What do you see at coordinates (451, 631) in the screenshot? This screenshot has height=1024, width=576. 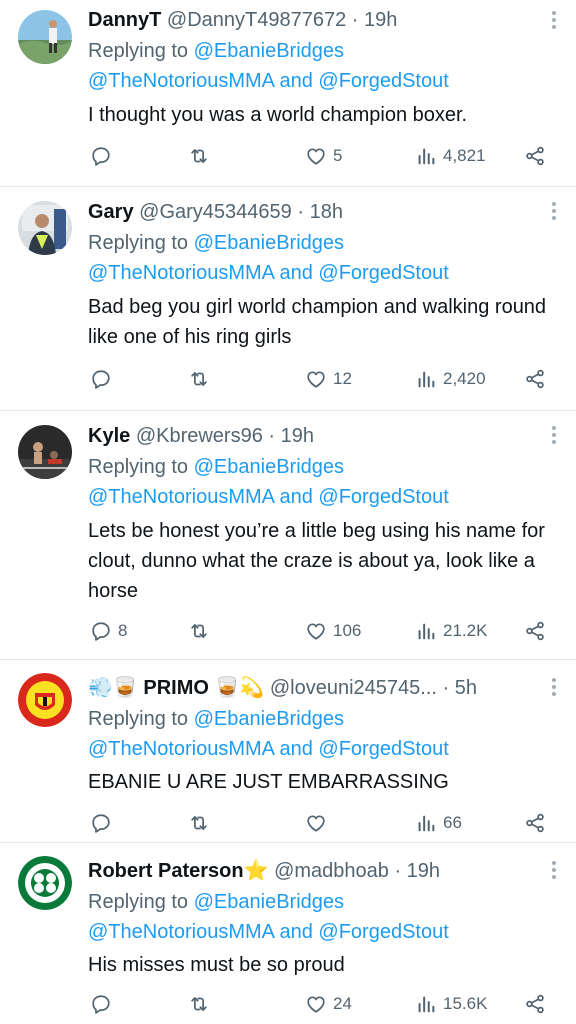 I see `views-button: 21.2K` at bounding box center [451, 631].